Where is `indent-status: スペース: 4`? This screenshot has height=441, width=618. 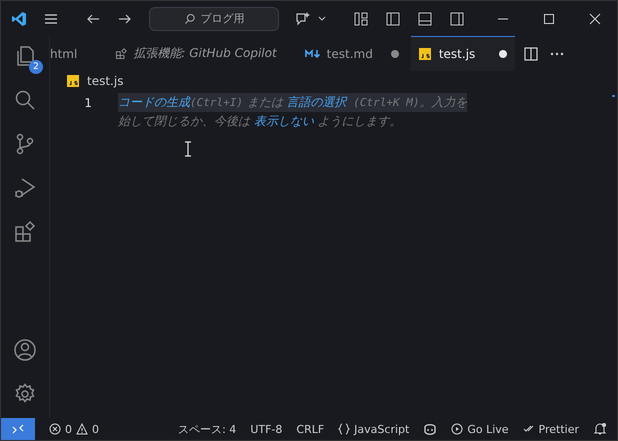 indent-status: スペース: 4 is located at coordinates (207, 429).